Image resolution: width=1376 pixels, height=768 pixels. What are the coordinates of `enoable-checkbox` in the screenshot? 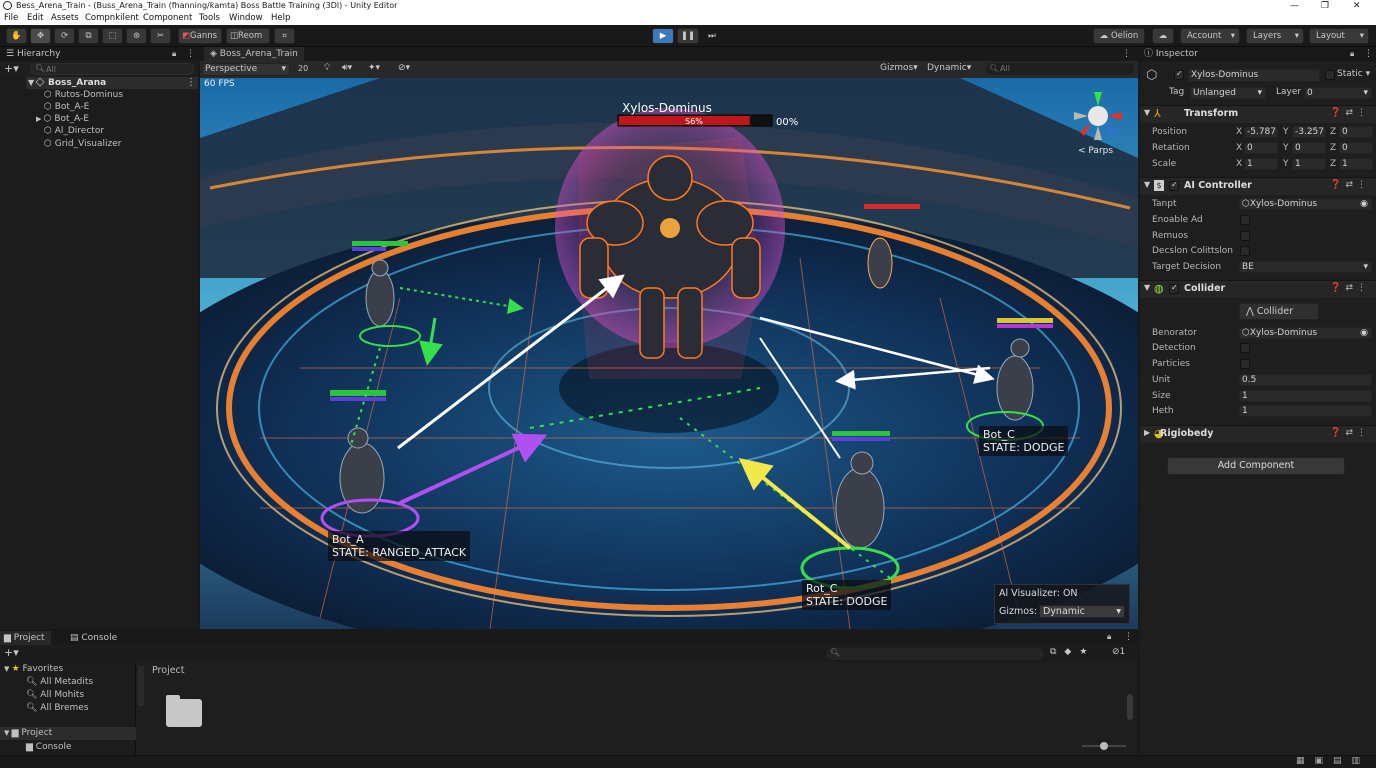 It's located at (1245, 220).